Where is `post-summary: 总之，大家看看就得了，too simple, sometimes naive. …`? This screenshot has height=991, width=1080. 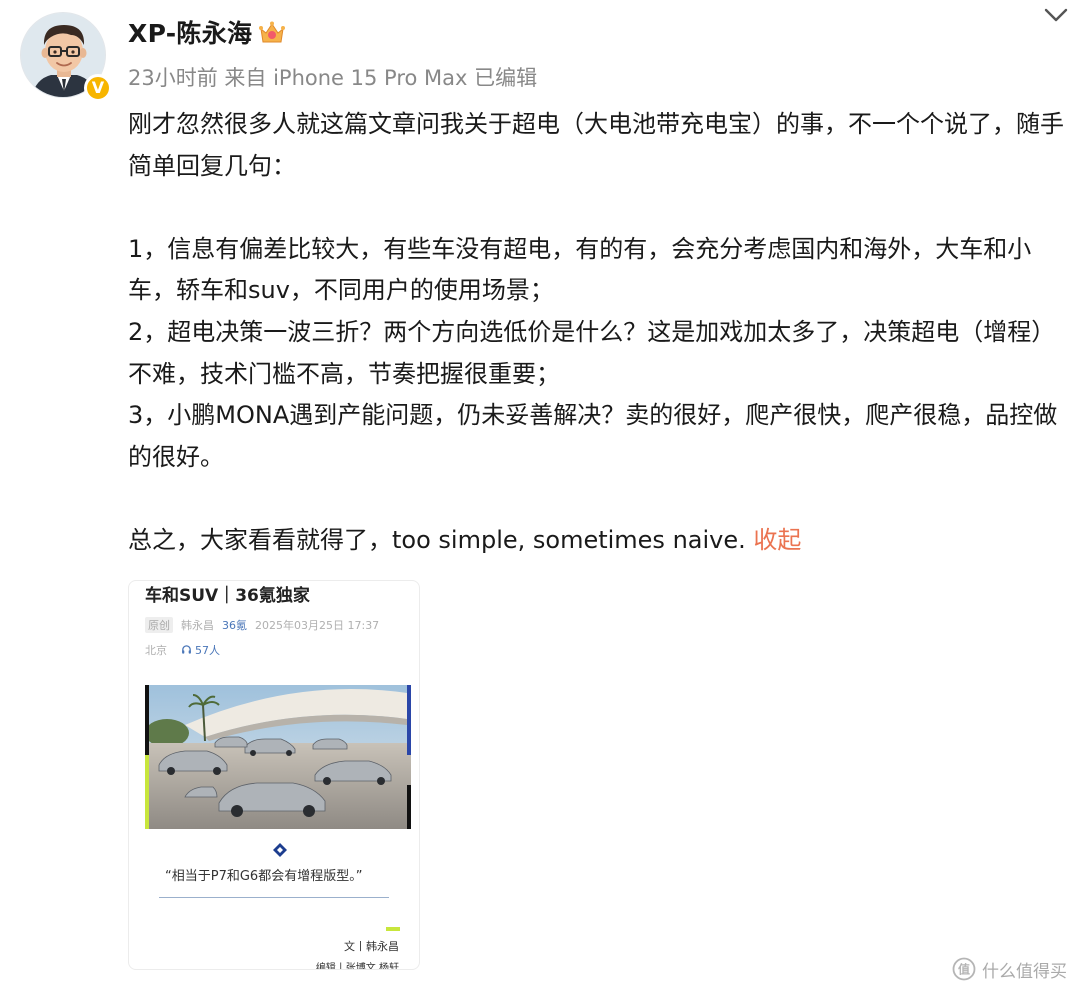 post-summary: 总之，大家看看就得了，too simple, sometimes naive. … is located at coordinates (598, 541).